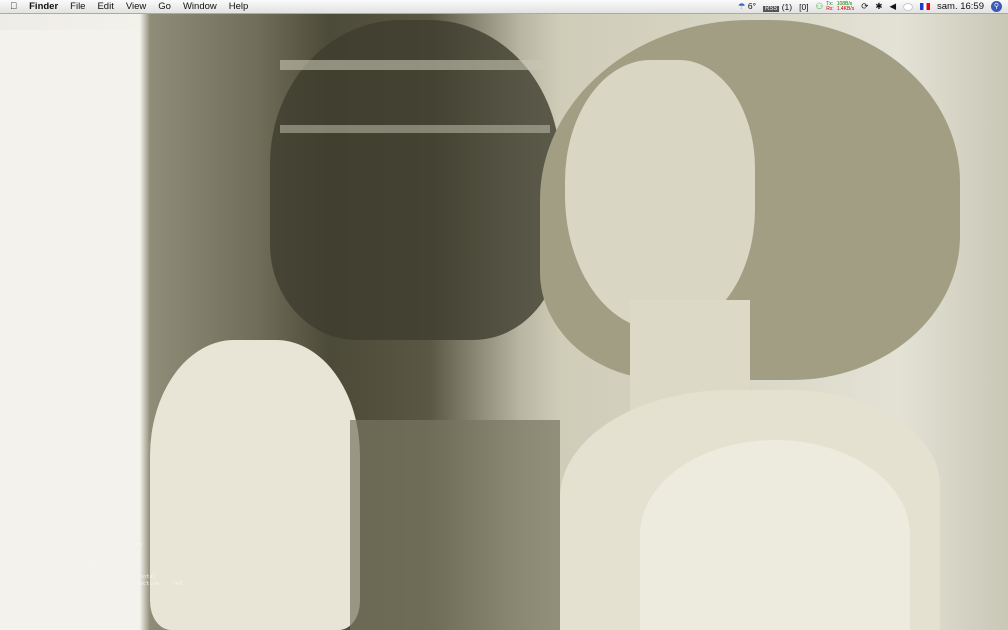 This screenshot has width=1008, height=630. What do you see at coordinates (239, 6) in the screenshot?
I see `menu-help: Help` at bounding box center [239, 6].